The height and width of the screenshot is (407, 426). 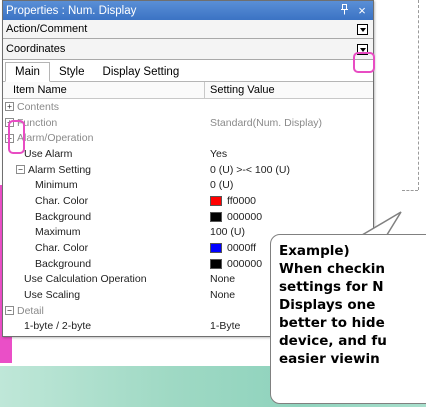 I want to click on expand-icon: +, so click(x=9, y=107).